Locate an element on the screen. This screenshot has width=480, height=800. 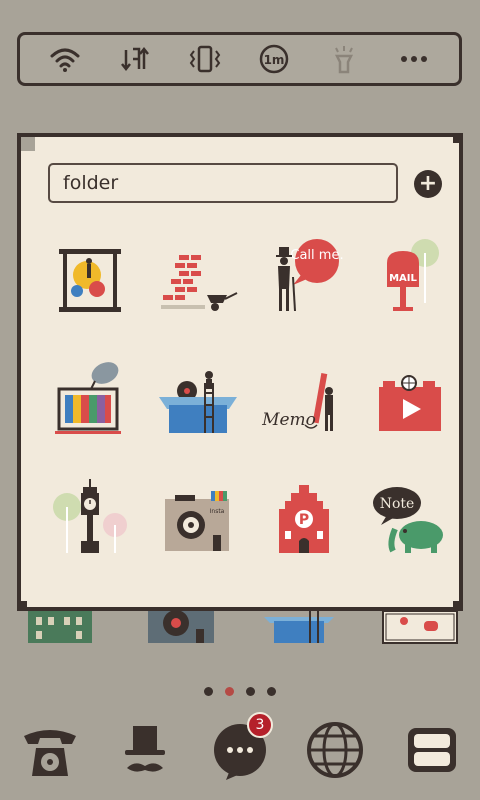
apps-drawer-icon is located at coordinates (432, 750).